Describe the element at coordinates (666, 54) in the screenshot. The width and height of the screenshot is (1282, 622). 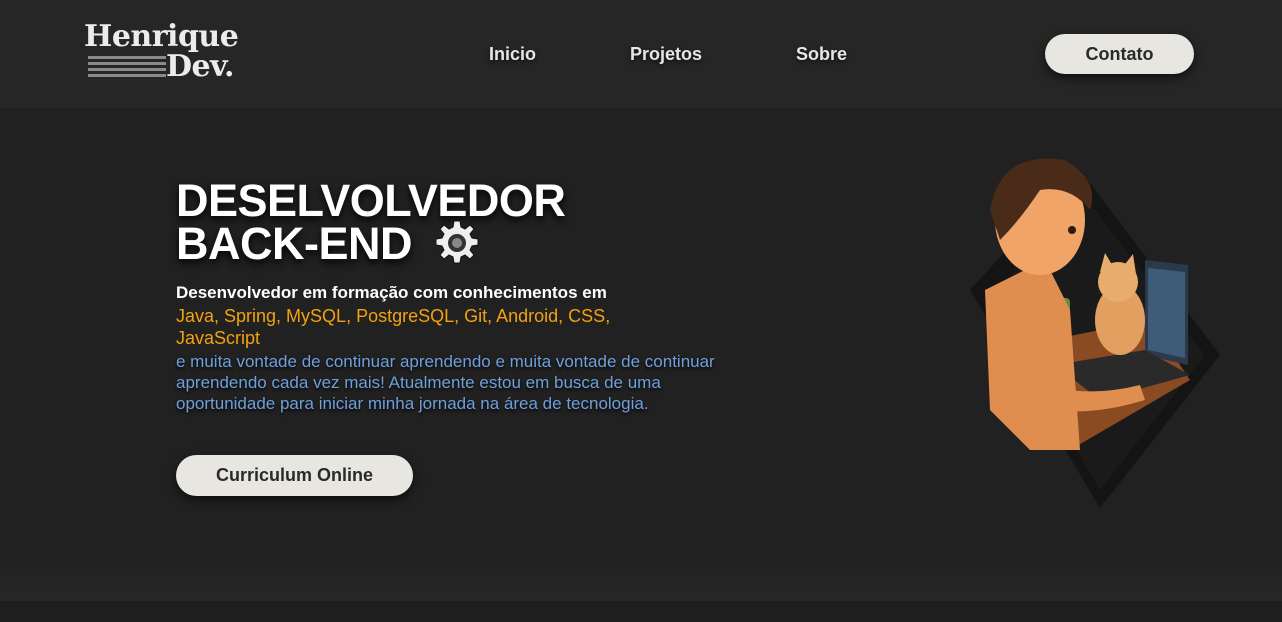
I see `nav-item-projetos: Projetos` at that location.